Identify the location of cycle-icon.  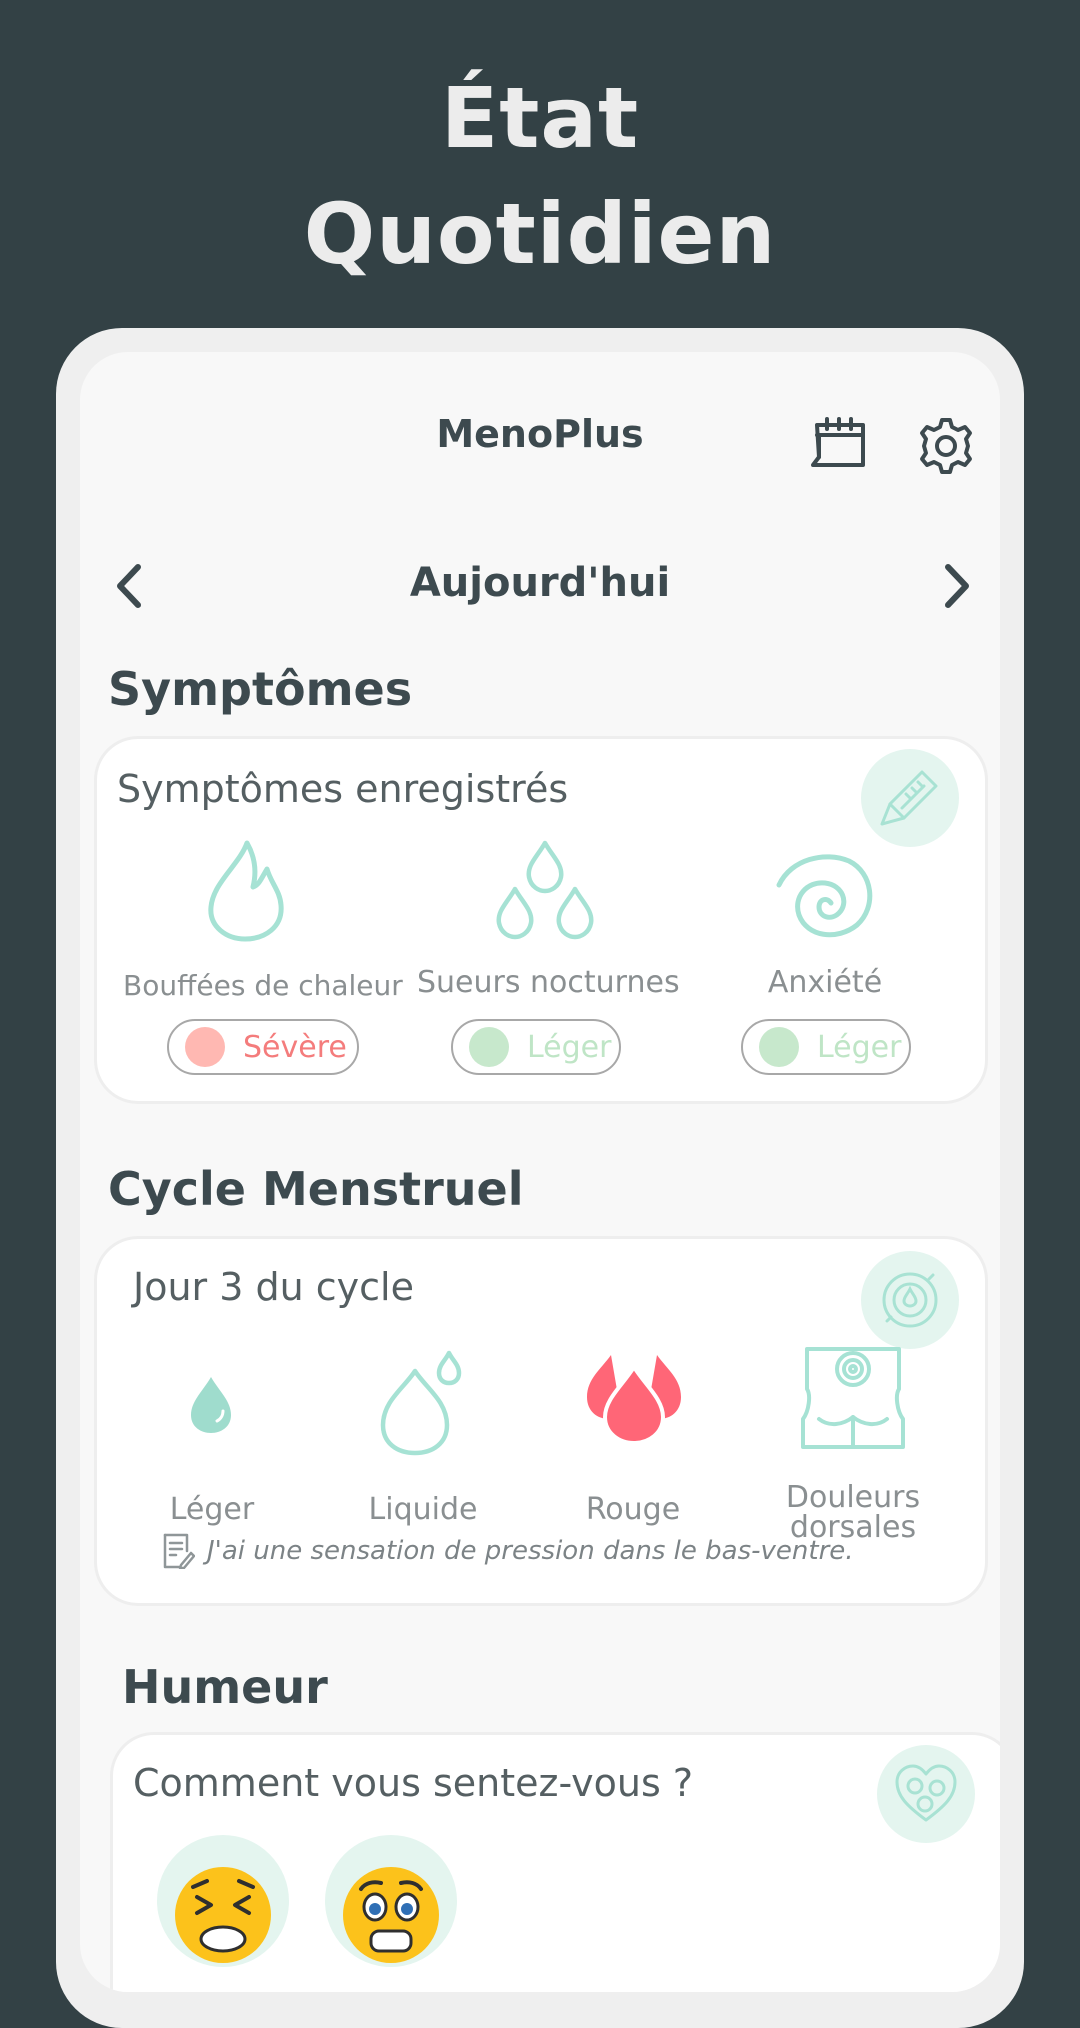
(910, 1300).